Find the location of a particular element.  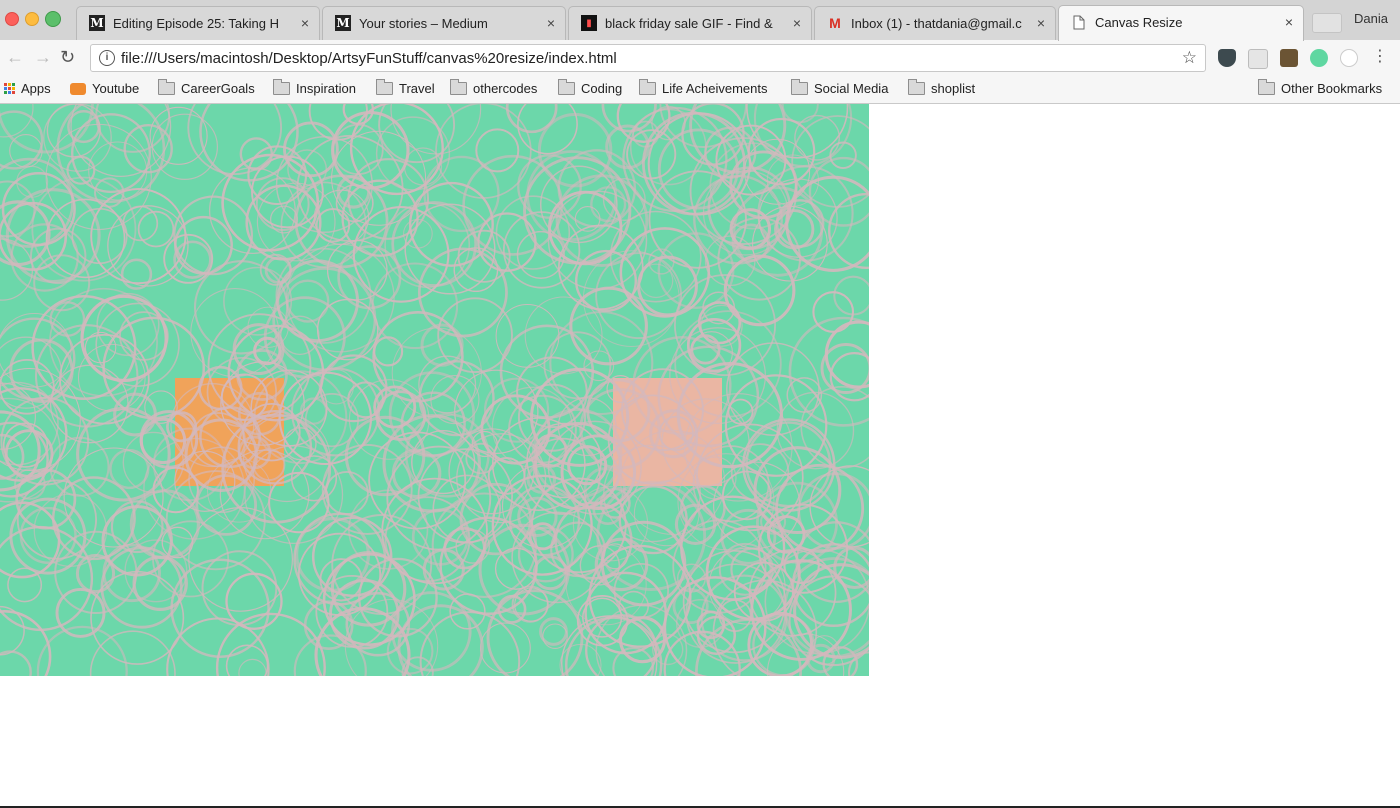

window-zoom-button is located at coordinates (53, 19).